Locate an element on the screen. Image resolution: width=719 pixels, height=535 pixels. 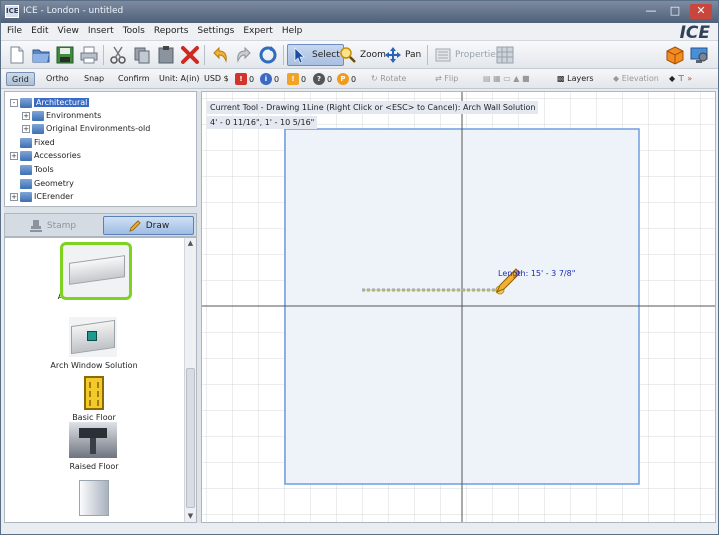
tree-item-geometry: Geometry is located at coordinates (47, 183).